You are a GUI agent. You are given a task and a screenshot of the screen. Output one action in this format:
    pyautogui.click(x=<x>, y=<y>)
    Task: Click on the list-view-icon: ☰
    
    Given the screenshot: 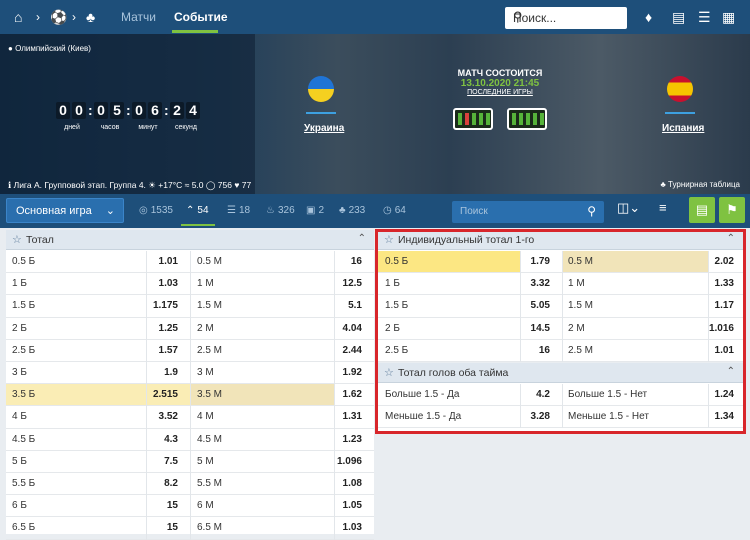 What is the action you would take?
    pyautogui.click(x=704, y=17)
    